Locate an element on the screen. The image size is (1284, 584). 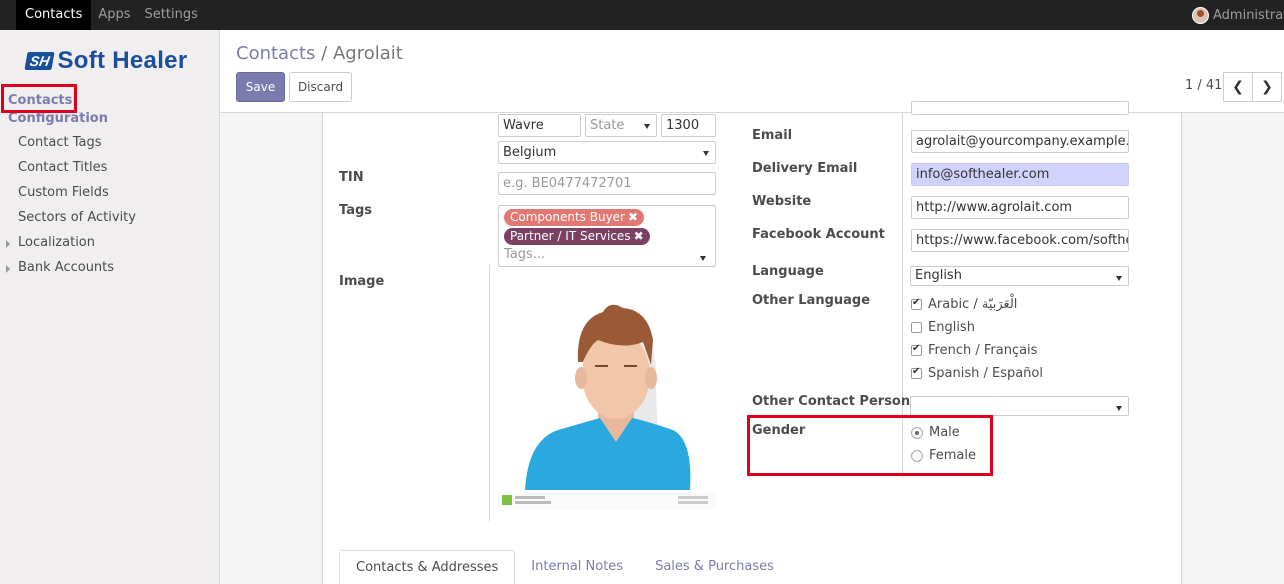
state-select: State is located at coordinates (621, 125).